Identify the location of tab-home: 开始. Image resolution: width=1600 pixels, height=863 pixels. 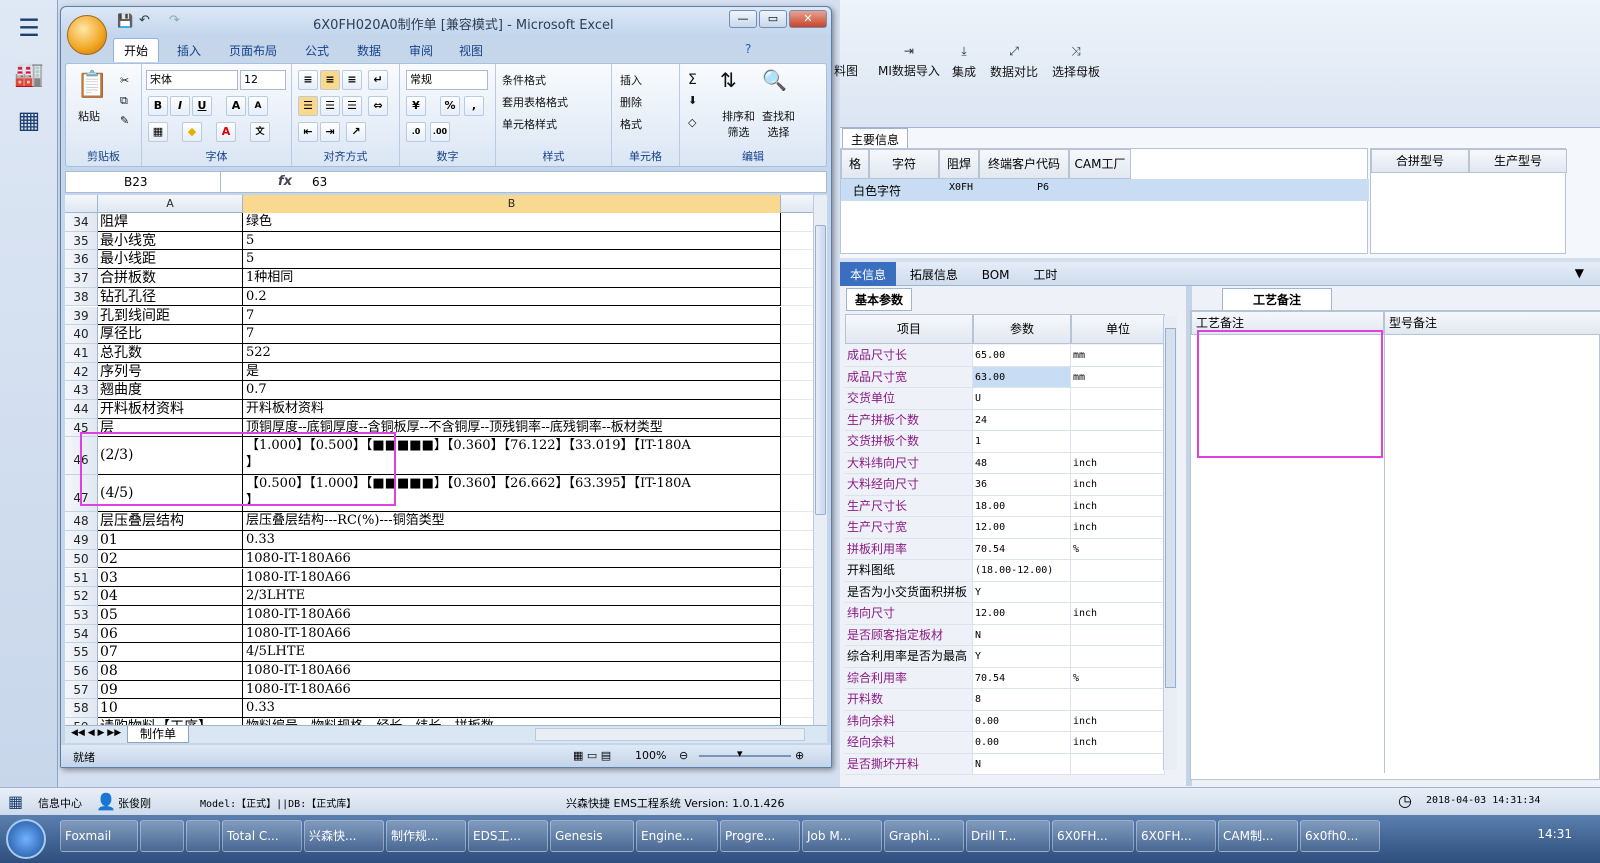
(136, 50).